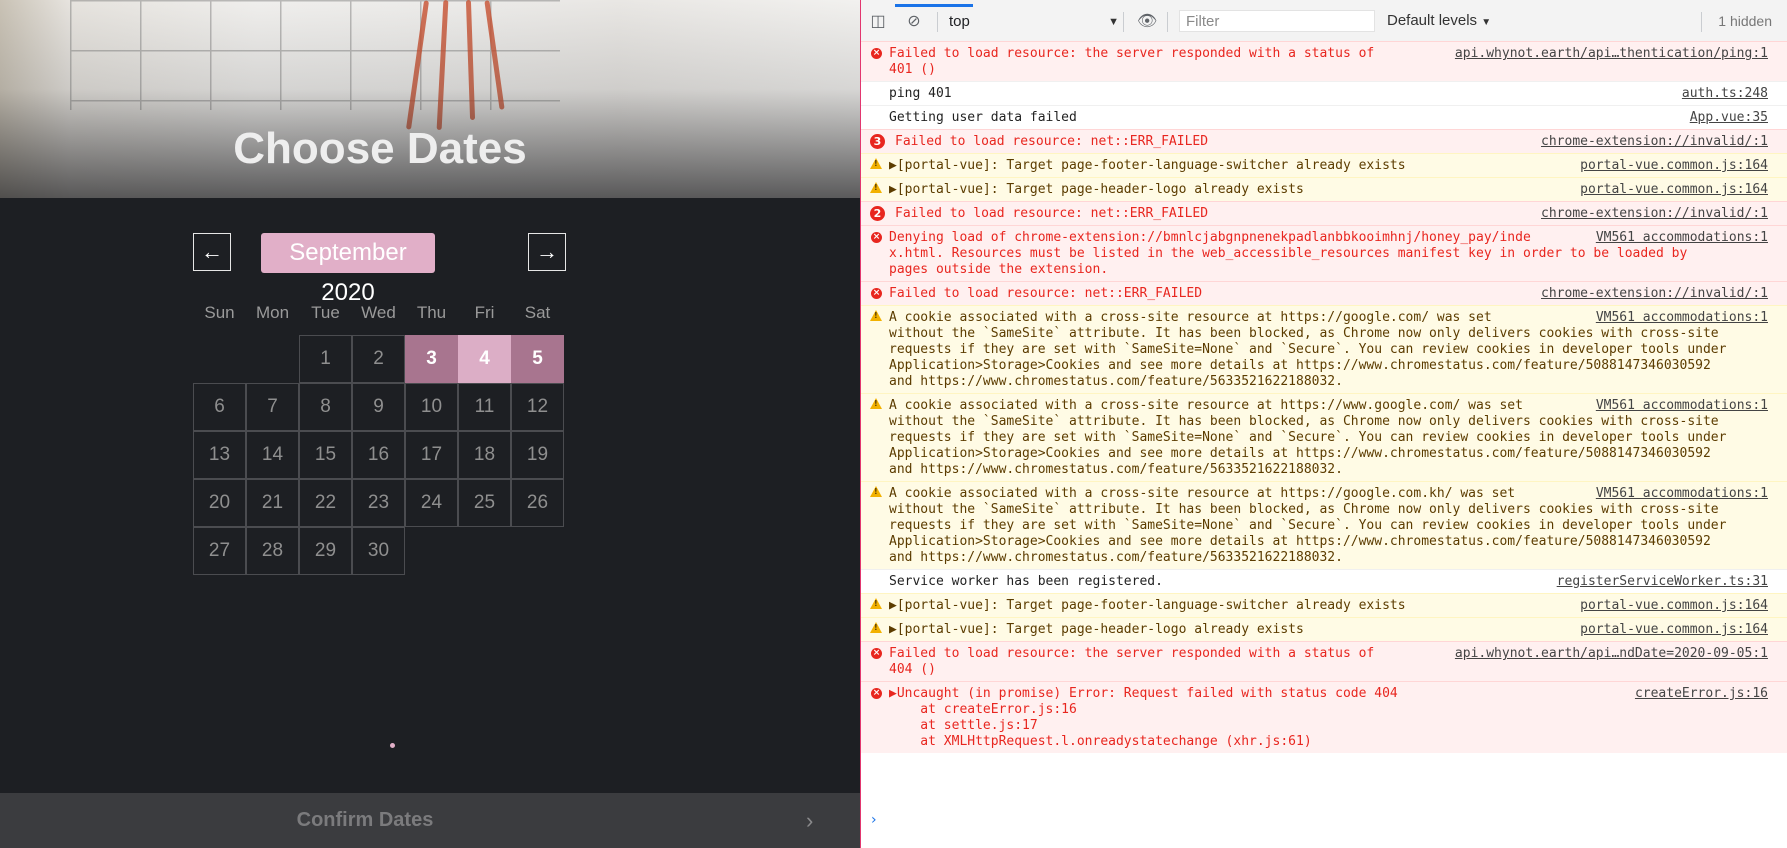  I want to click on calendar-day: 18, so click(484, 455).